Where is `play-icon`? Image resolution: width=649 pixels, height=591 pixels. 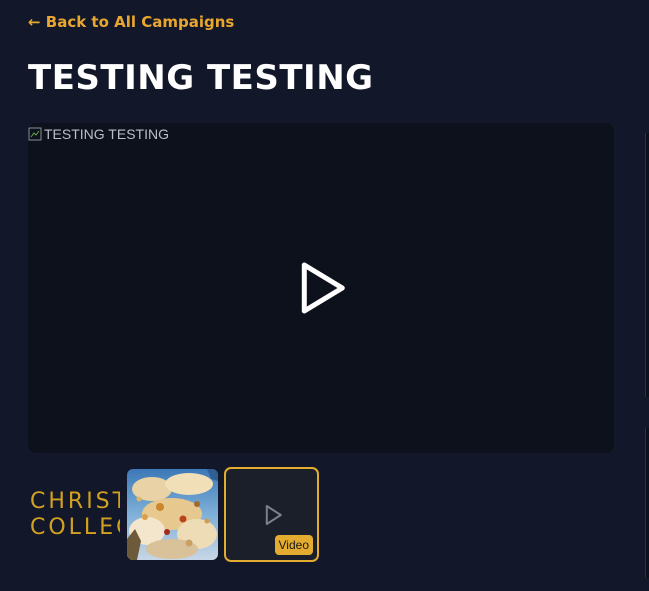
play-icon is located at coordinates (323, 288).